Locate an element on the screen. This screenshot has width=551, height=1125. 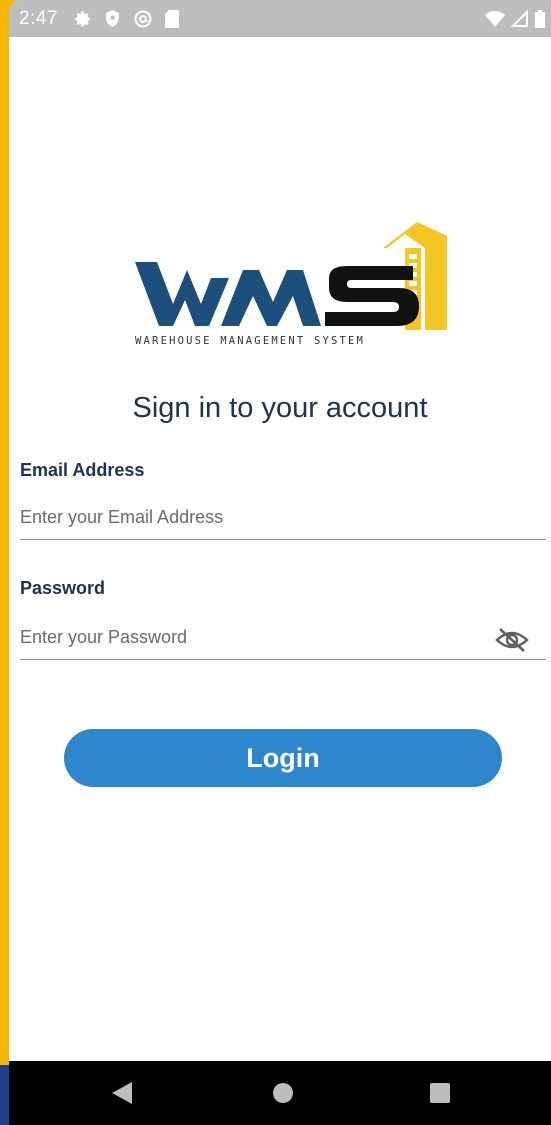
back-icon is located at coordinates (122, 1093).